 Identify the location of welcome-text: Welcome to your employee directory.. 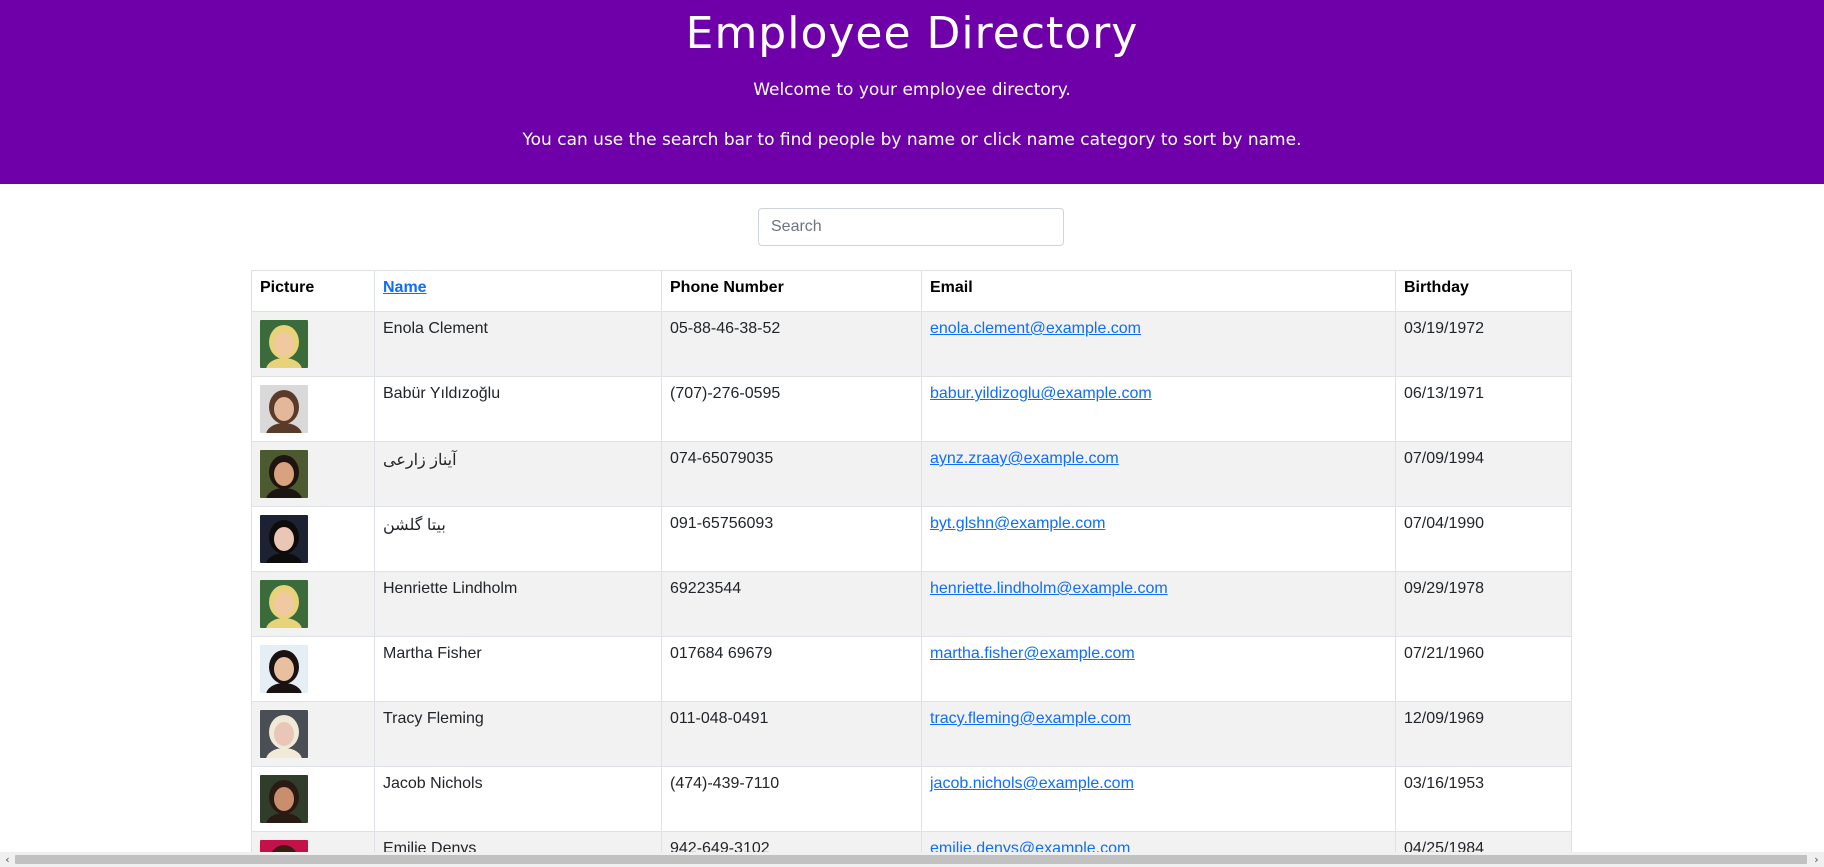
(912, 90).